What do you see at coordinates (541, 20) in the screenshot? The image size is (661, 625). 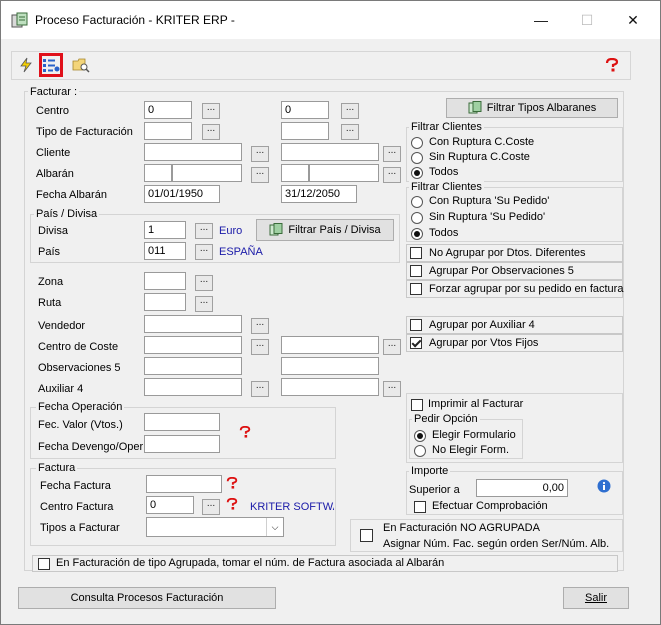 I see `minimize-button: —` at bounding box center [541, 20].